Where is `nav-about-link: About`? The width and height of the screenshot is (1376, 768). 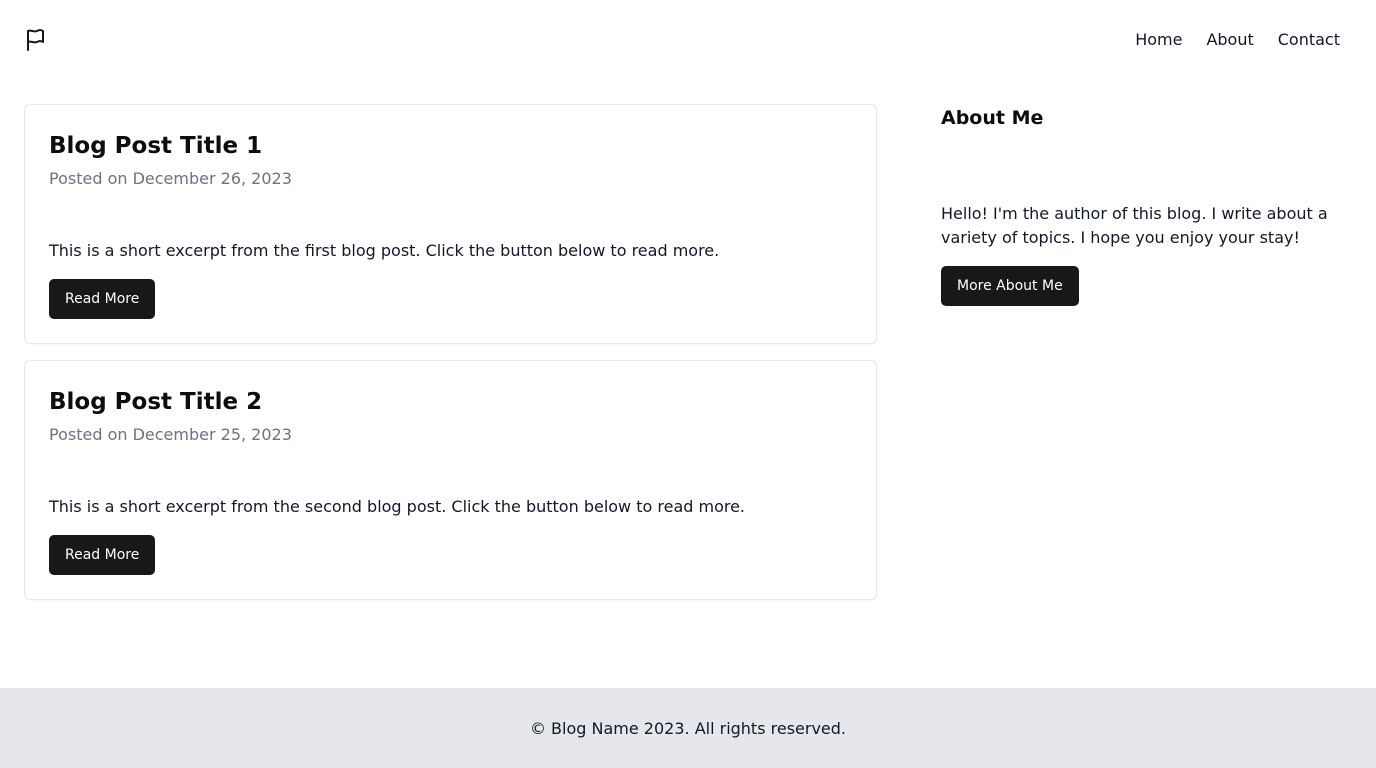 nav-about-link: About is located at coordinates (1229, 39).